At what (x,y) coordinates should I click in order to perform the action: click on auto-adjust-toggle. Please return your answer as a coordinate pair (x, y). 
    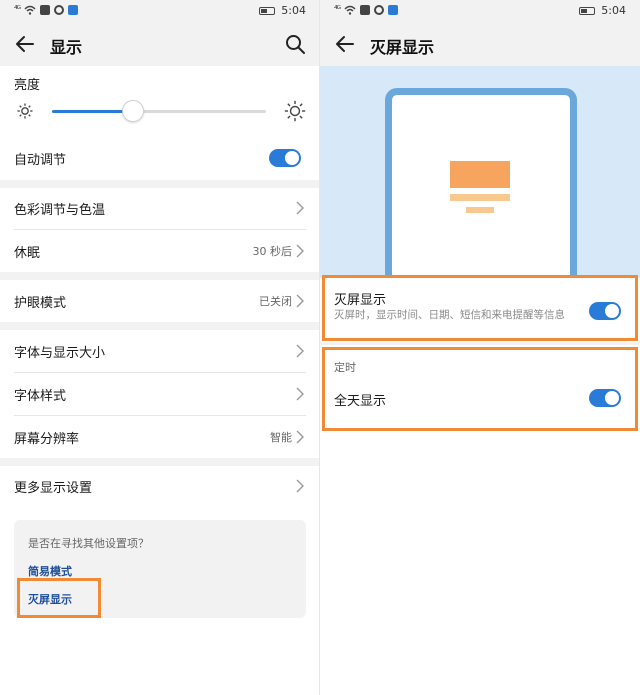
    Looking at the image, I should click on (285, 158).